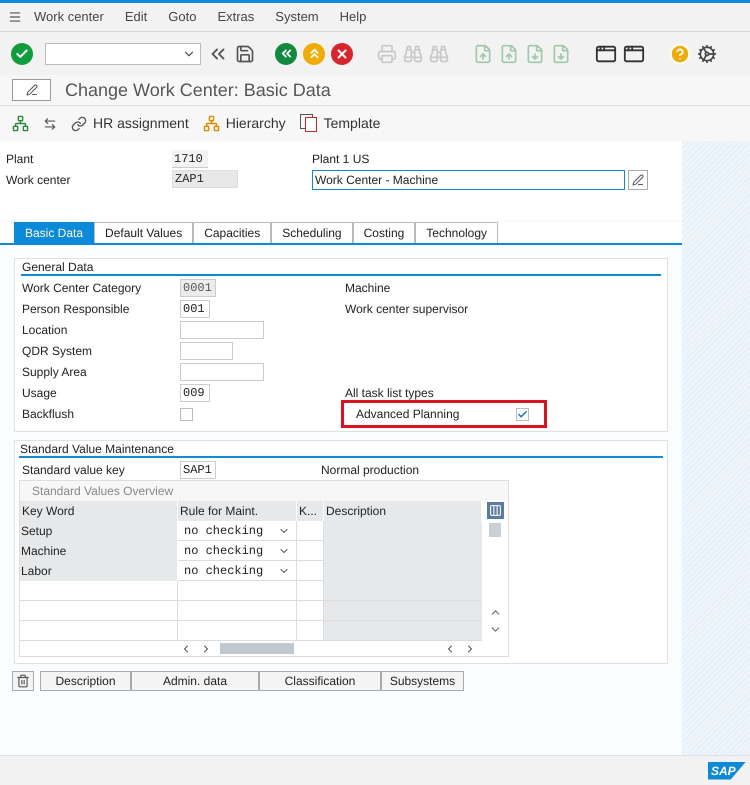 This screenshot has height=785, width=750. I want to click on toolbar-button: HR assignment, so click(130, 123).